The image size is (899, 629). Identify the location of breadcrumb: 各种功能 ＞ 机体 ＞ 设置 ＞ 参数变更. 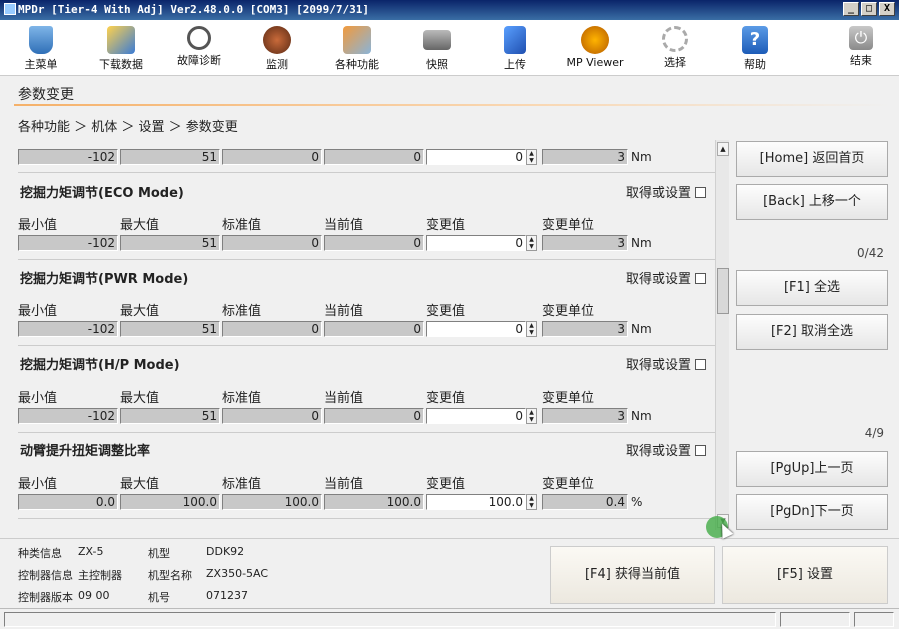
(128, 127).